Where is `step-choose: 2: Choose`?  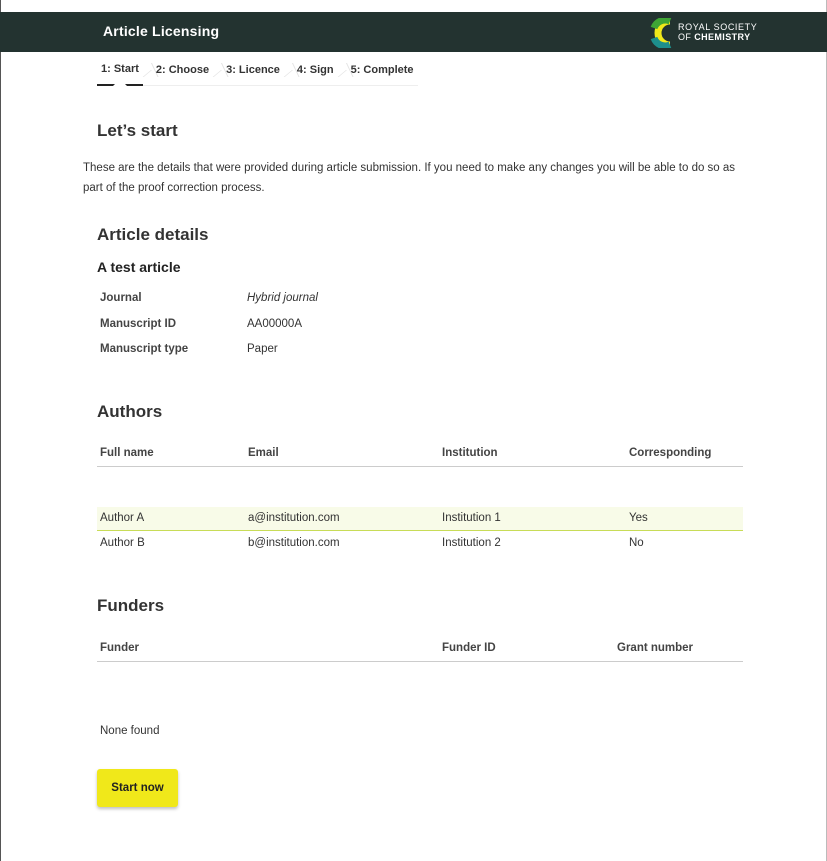 step-choose: 2: Choose is located at coordinates (182, 70).